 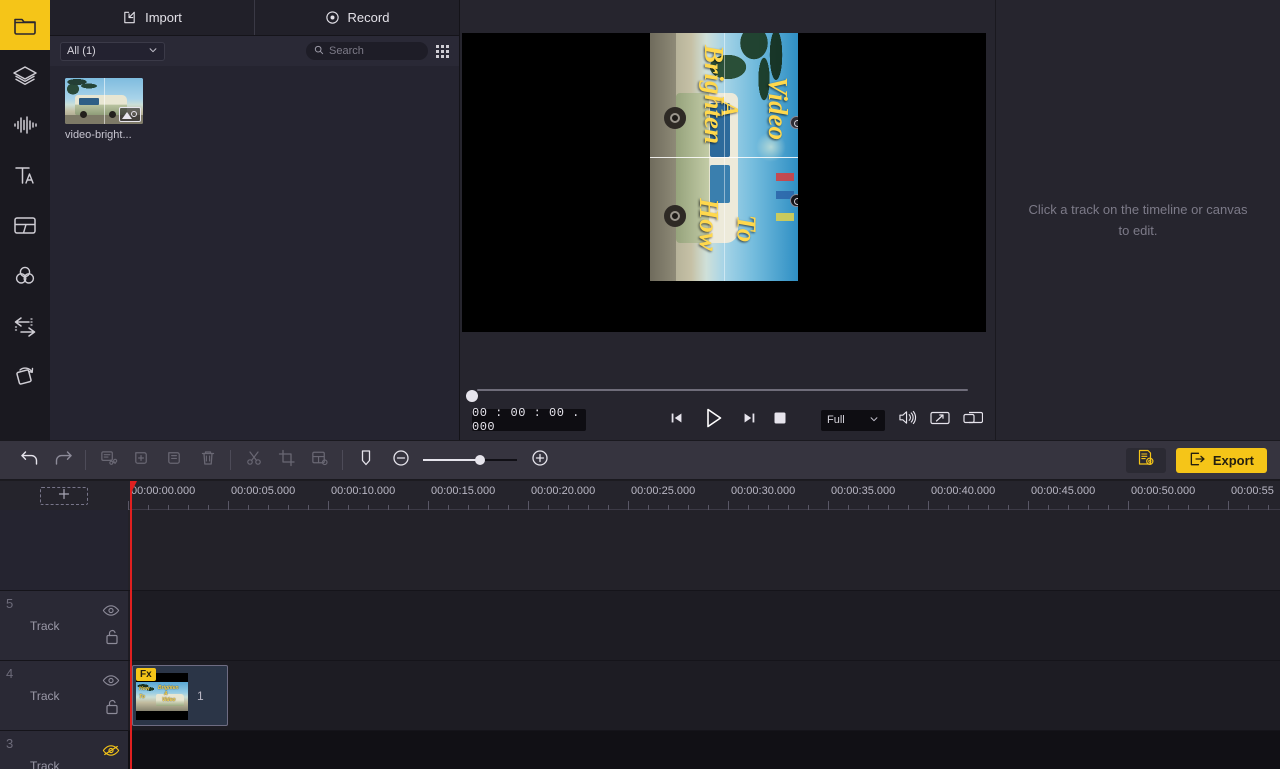 I want to click on copy-button, so click(x=174, y=460).